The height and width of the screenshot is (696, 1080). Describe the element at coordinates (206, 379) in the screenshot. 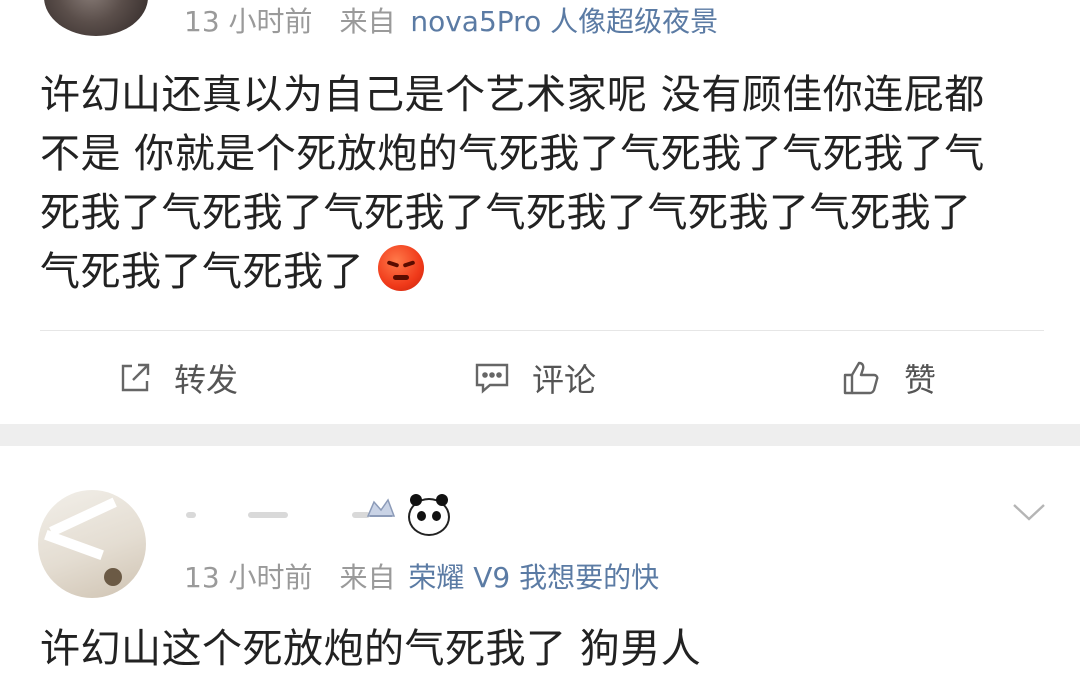

I see `repost-label: 转发` at that location.